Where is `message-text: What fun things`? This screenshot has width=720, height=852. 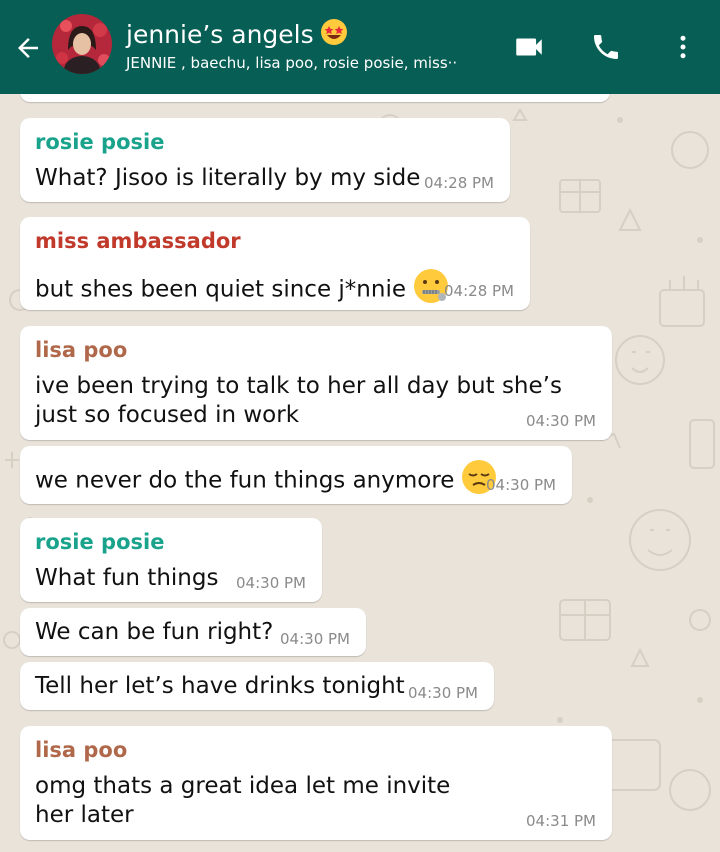
message-text: What fun things is located at coordinates (127, 578).